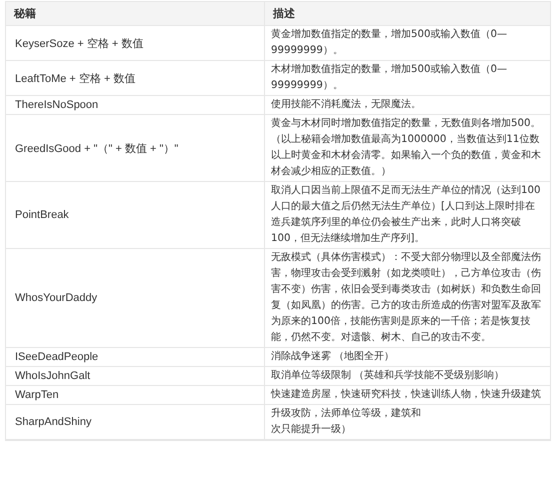 The width and height of the screenshot is (555, 504). I want to click on table-cell: WhoIsJohnGalt, so click(135, 376).